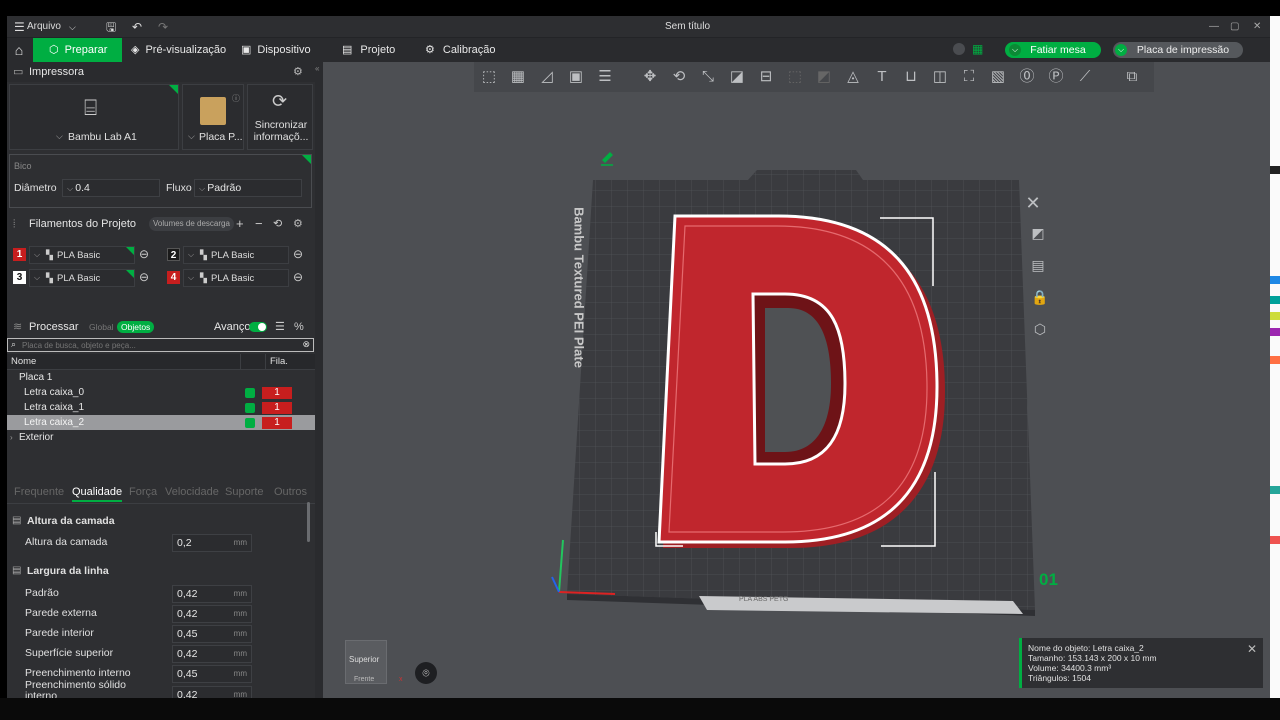 This screenshot has height=720, width=1280. Describe the element at coordinates (1038, 235) in the screenshot. I see `arrange-plate-icon: ◩` at that location.